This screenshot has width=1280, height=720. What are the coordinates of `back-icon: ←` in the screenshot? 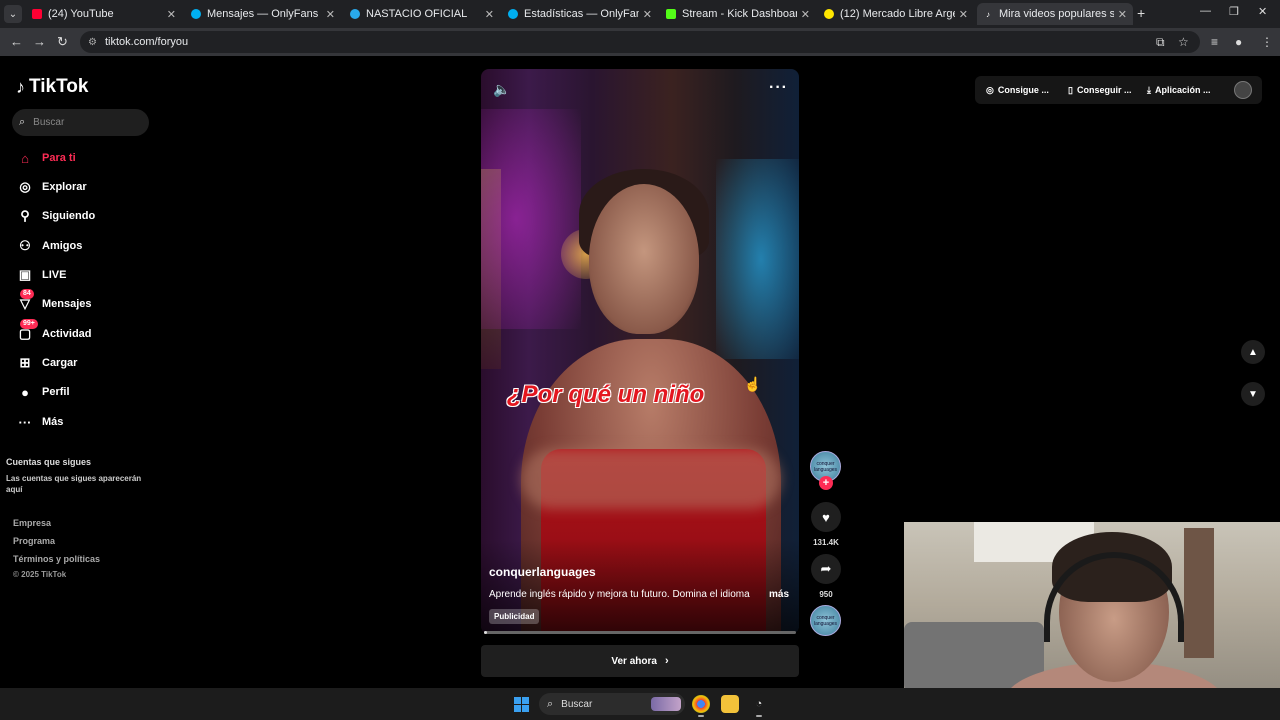 It's located at (16, 41).